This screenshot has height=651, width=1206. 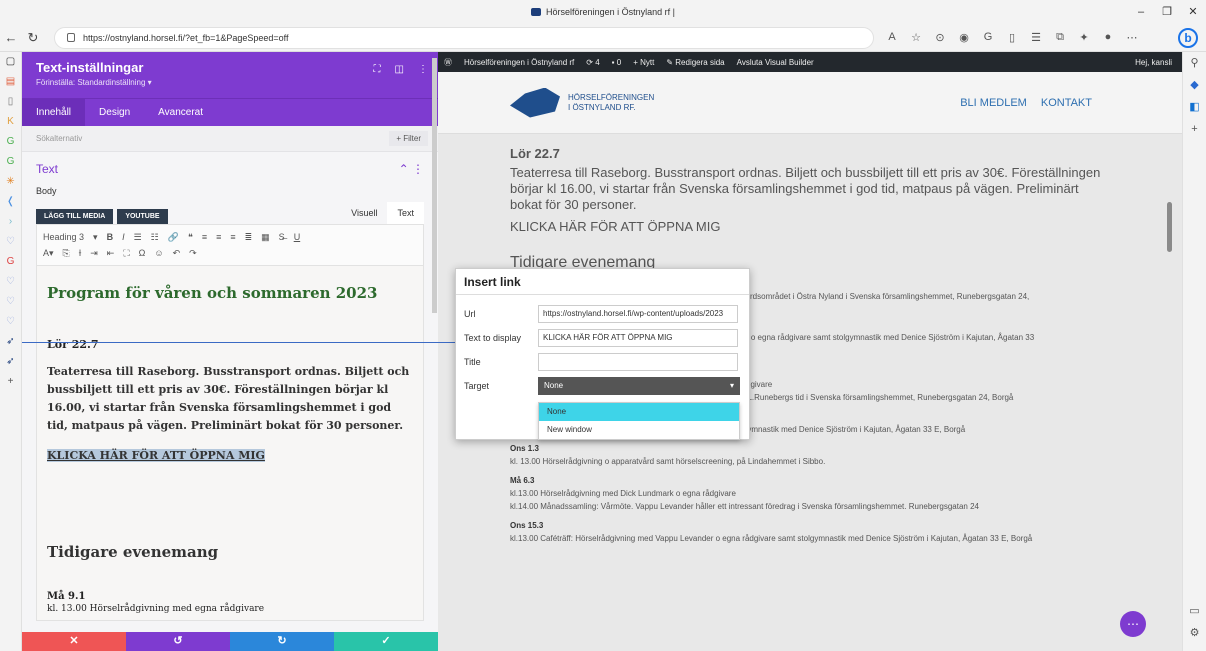 What do you see at coordinates (204, 237) in the screenshot?
I see `align-left-icon: ≡` at bounding box center [204, 237].